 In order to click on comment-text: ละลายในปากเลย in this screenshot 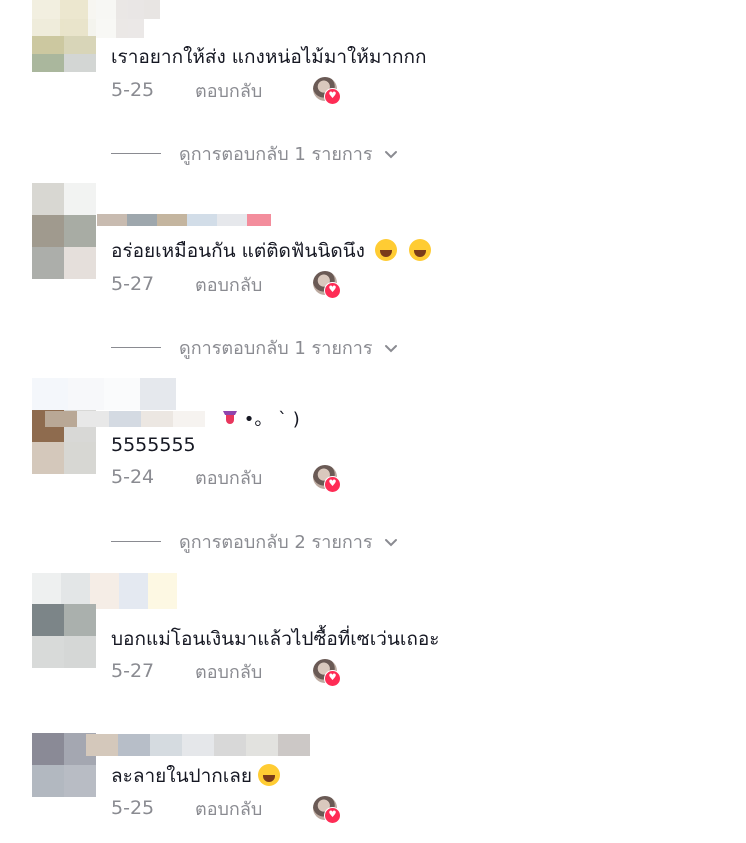, I will do `click(196, 776)`.